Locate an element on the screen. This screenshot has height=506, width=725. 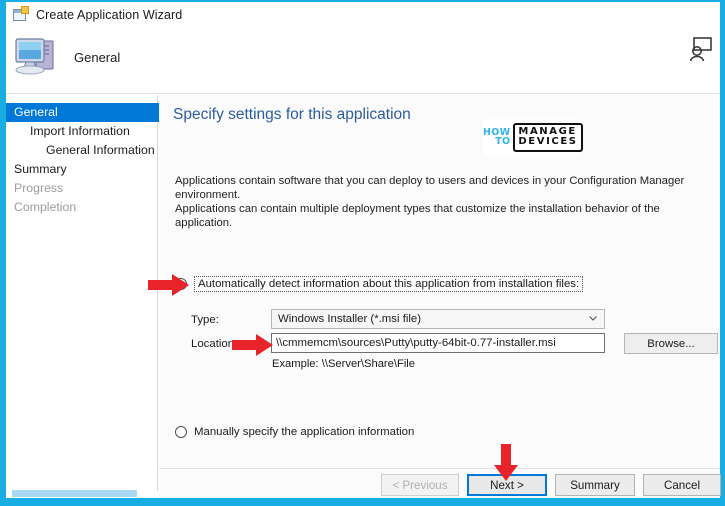
sidebar-footer-area is located at coordinates (82, 479).